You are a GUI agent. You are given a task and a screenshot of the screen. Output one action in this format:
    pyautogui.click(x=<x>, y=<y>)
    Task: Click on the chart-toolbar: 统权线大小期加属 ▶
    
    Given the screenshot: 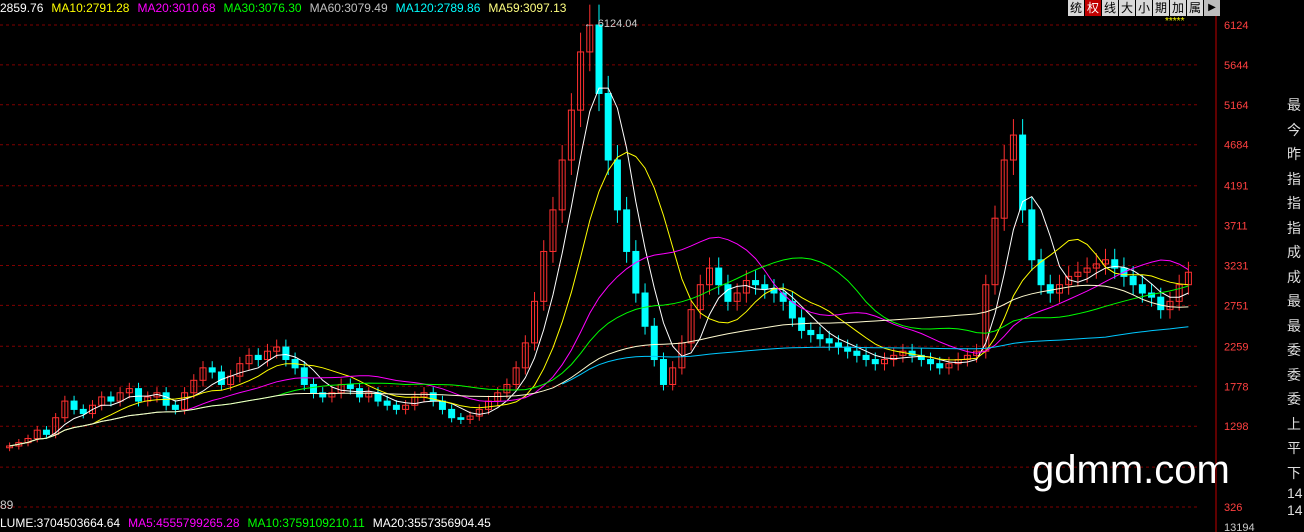 What is the action you would take?
    pyautogui.click(x=1144, y=8)
    